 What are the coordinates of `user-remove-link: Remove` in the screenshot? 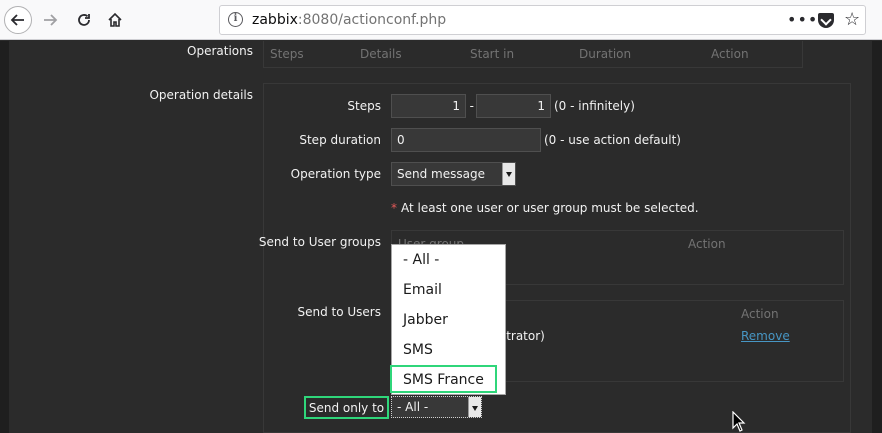 It's located at (765, 336).